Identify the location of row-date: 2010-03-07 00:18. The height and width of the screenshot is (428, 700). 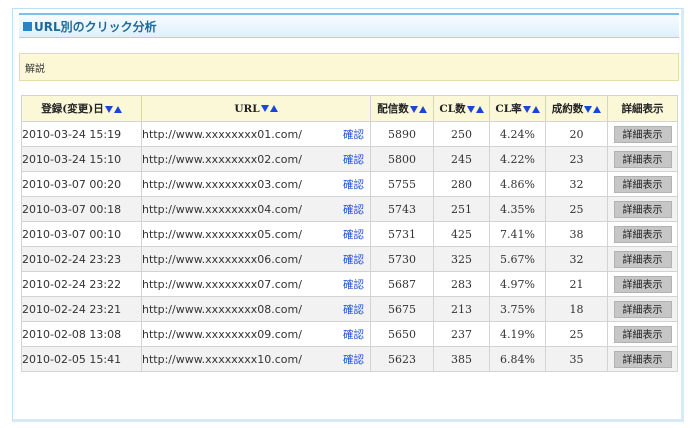
(81, 209).